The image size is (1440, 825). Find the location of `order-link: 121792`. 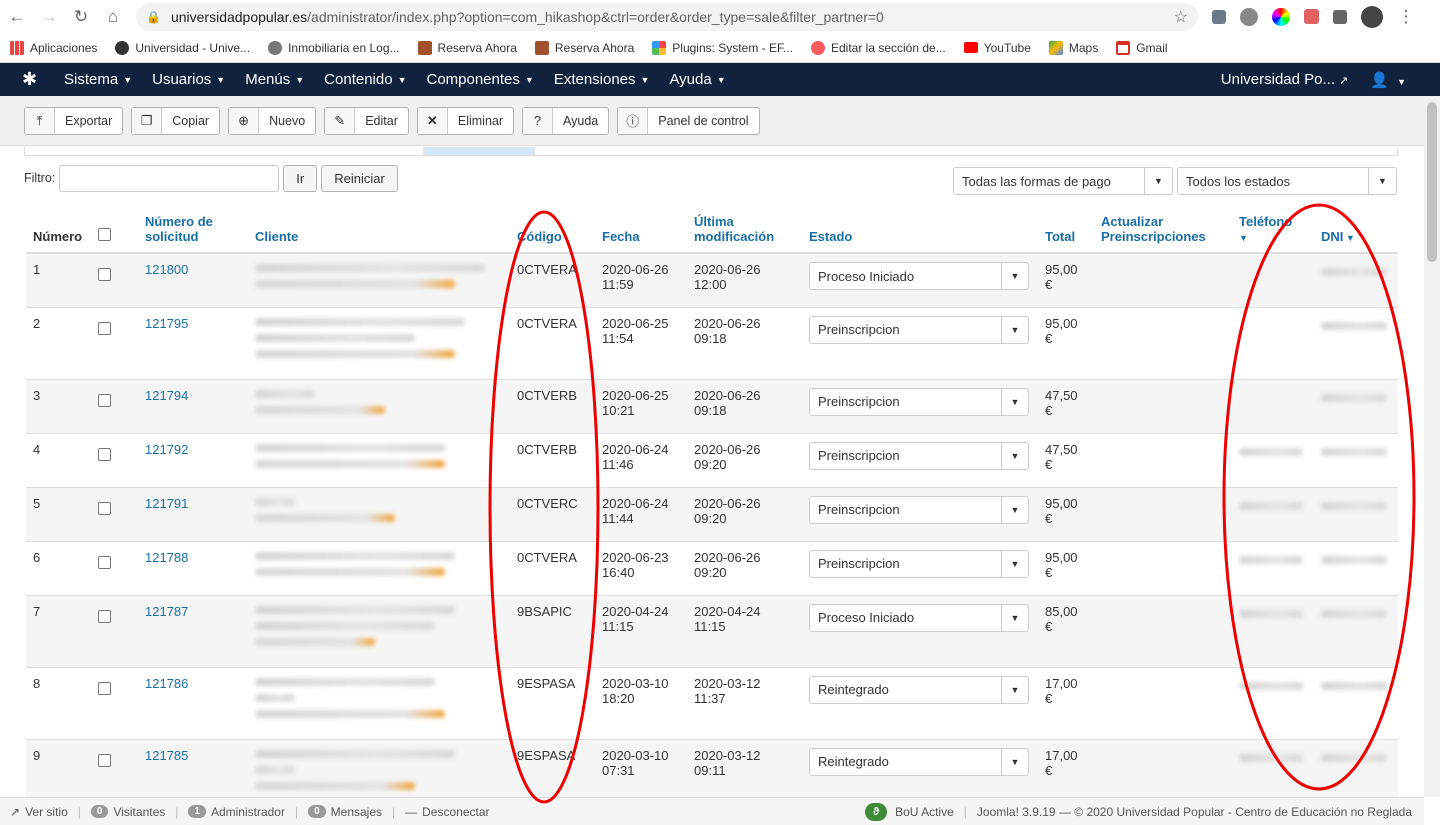

order-link: 121792 is located at coordinates (166, 449).